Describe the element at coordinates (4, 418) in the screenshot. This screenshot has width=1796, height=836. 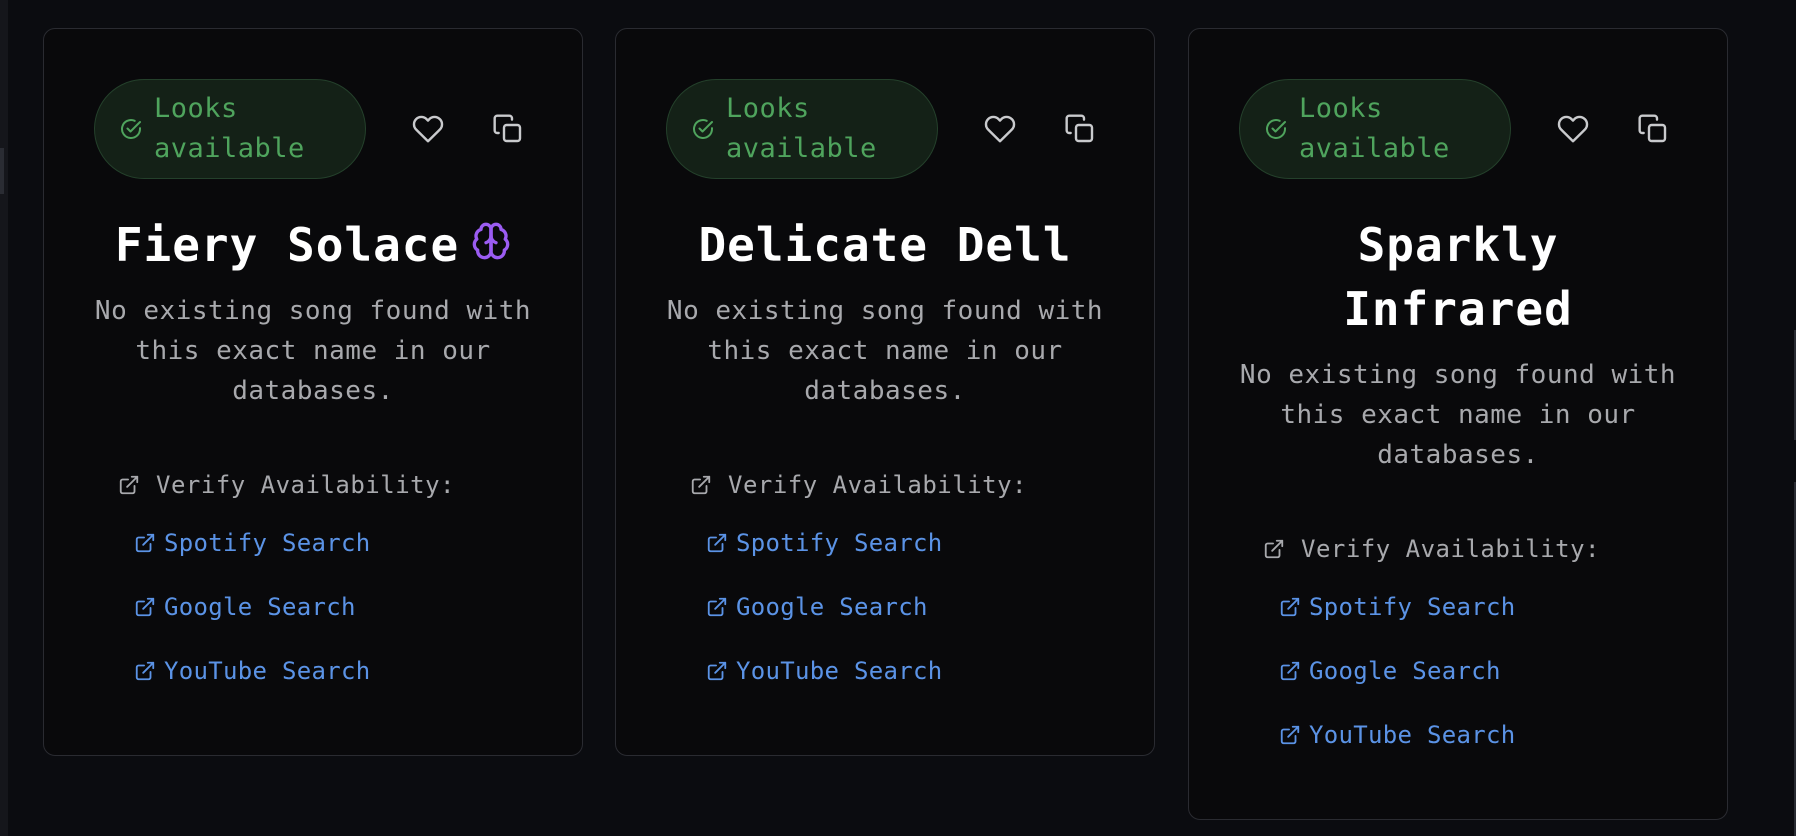
I see `left-panel-edge` at that location.